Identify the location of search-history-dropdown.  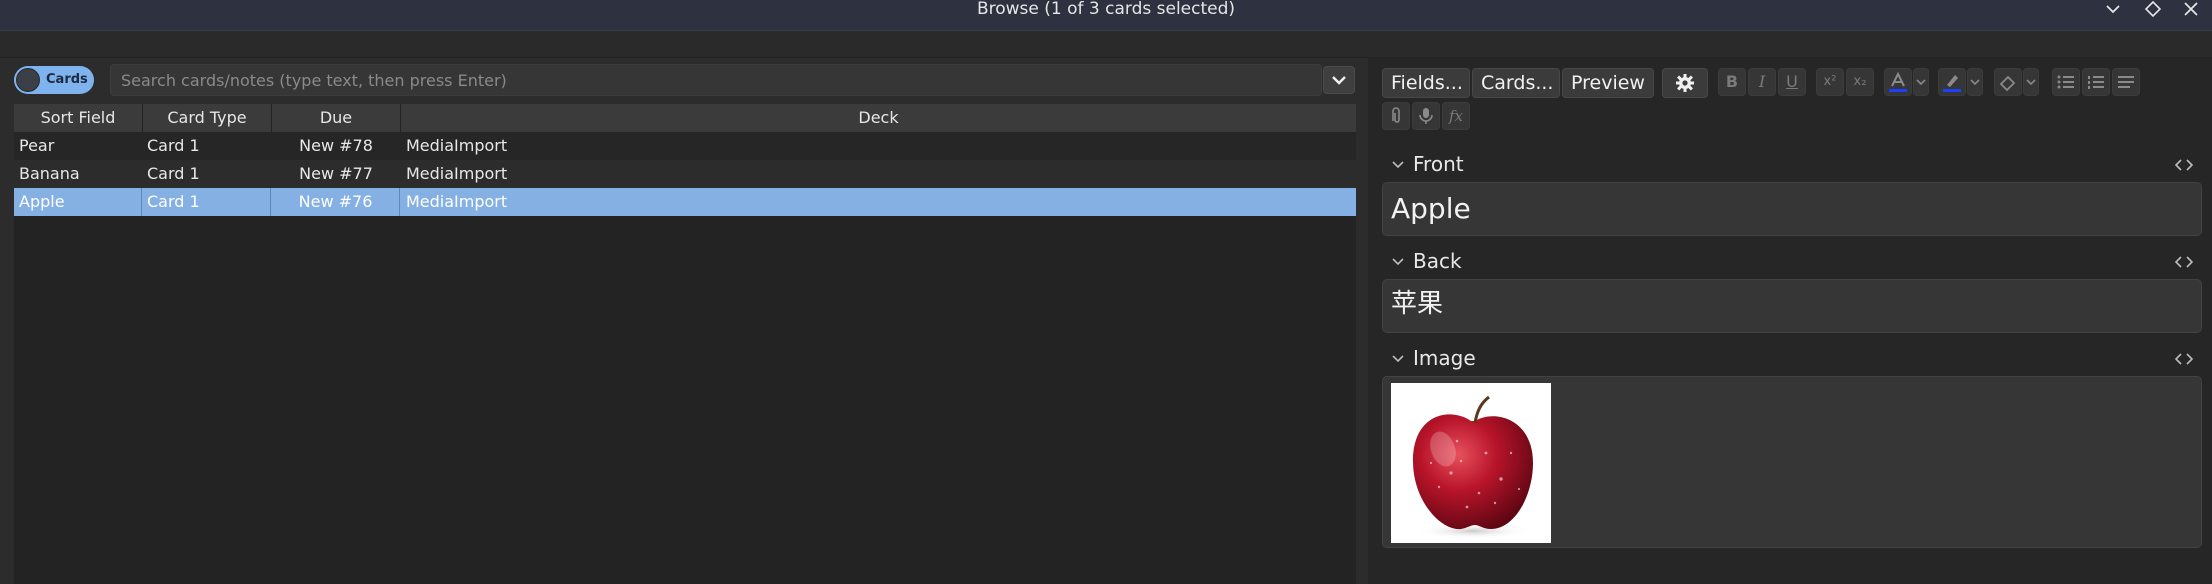
(1339, 80).